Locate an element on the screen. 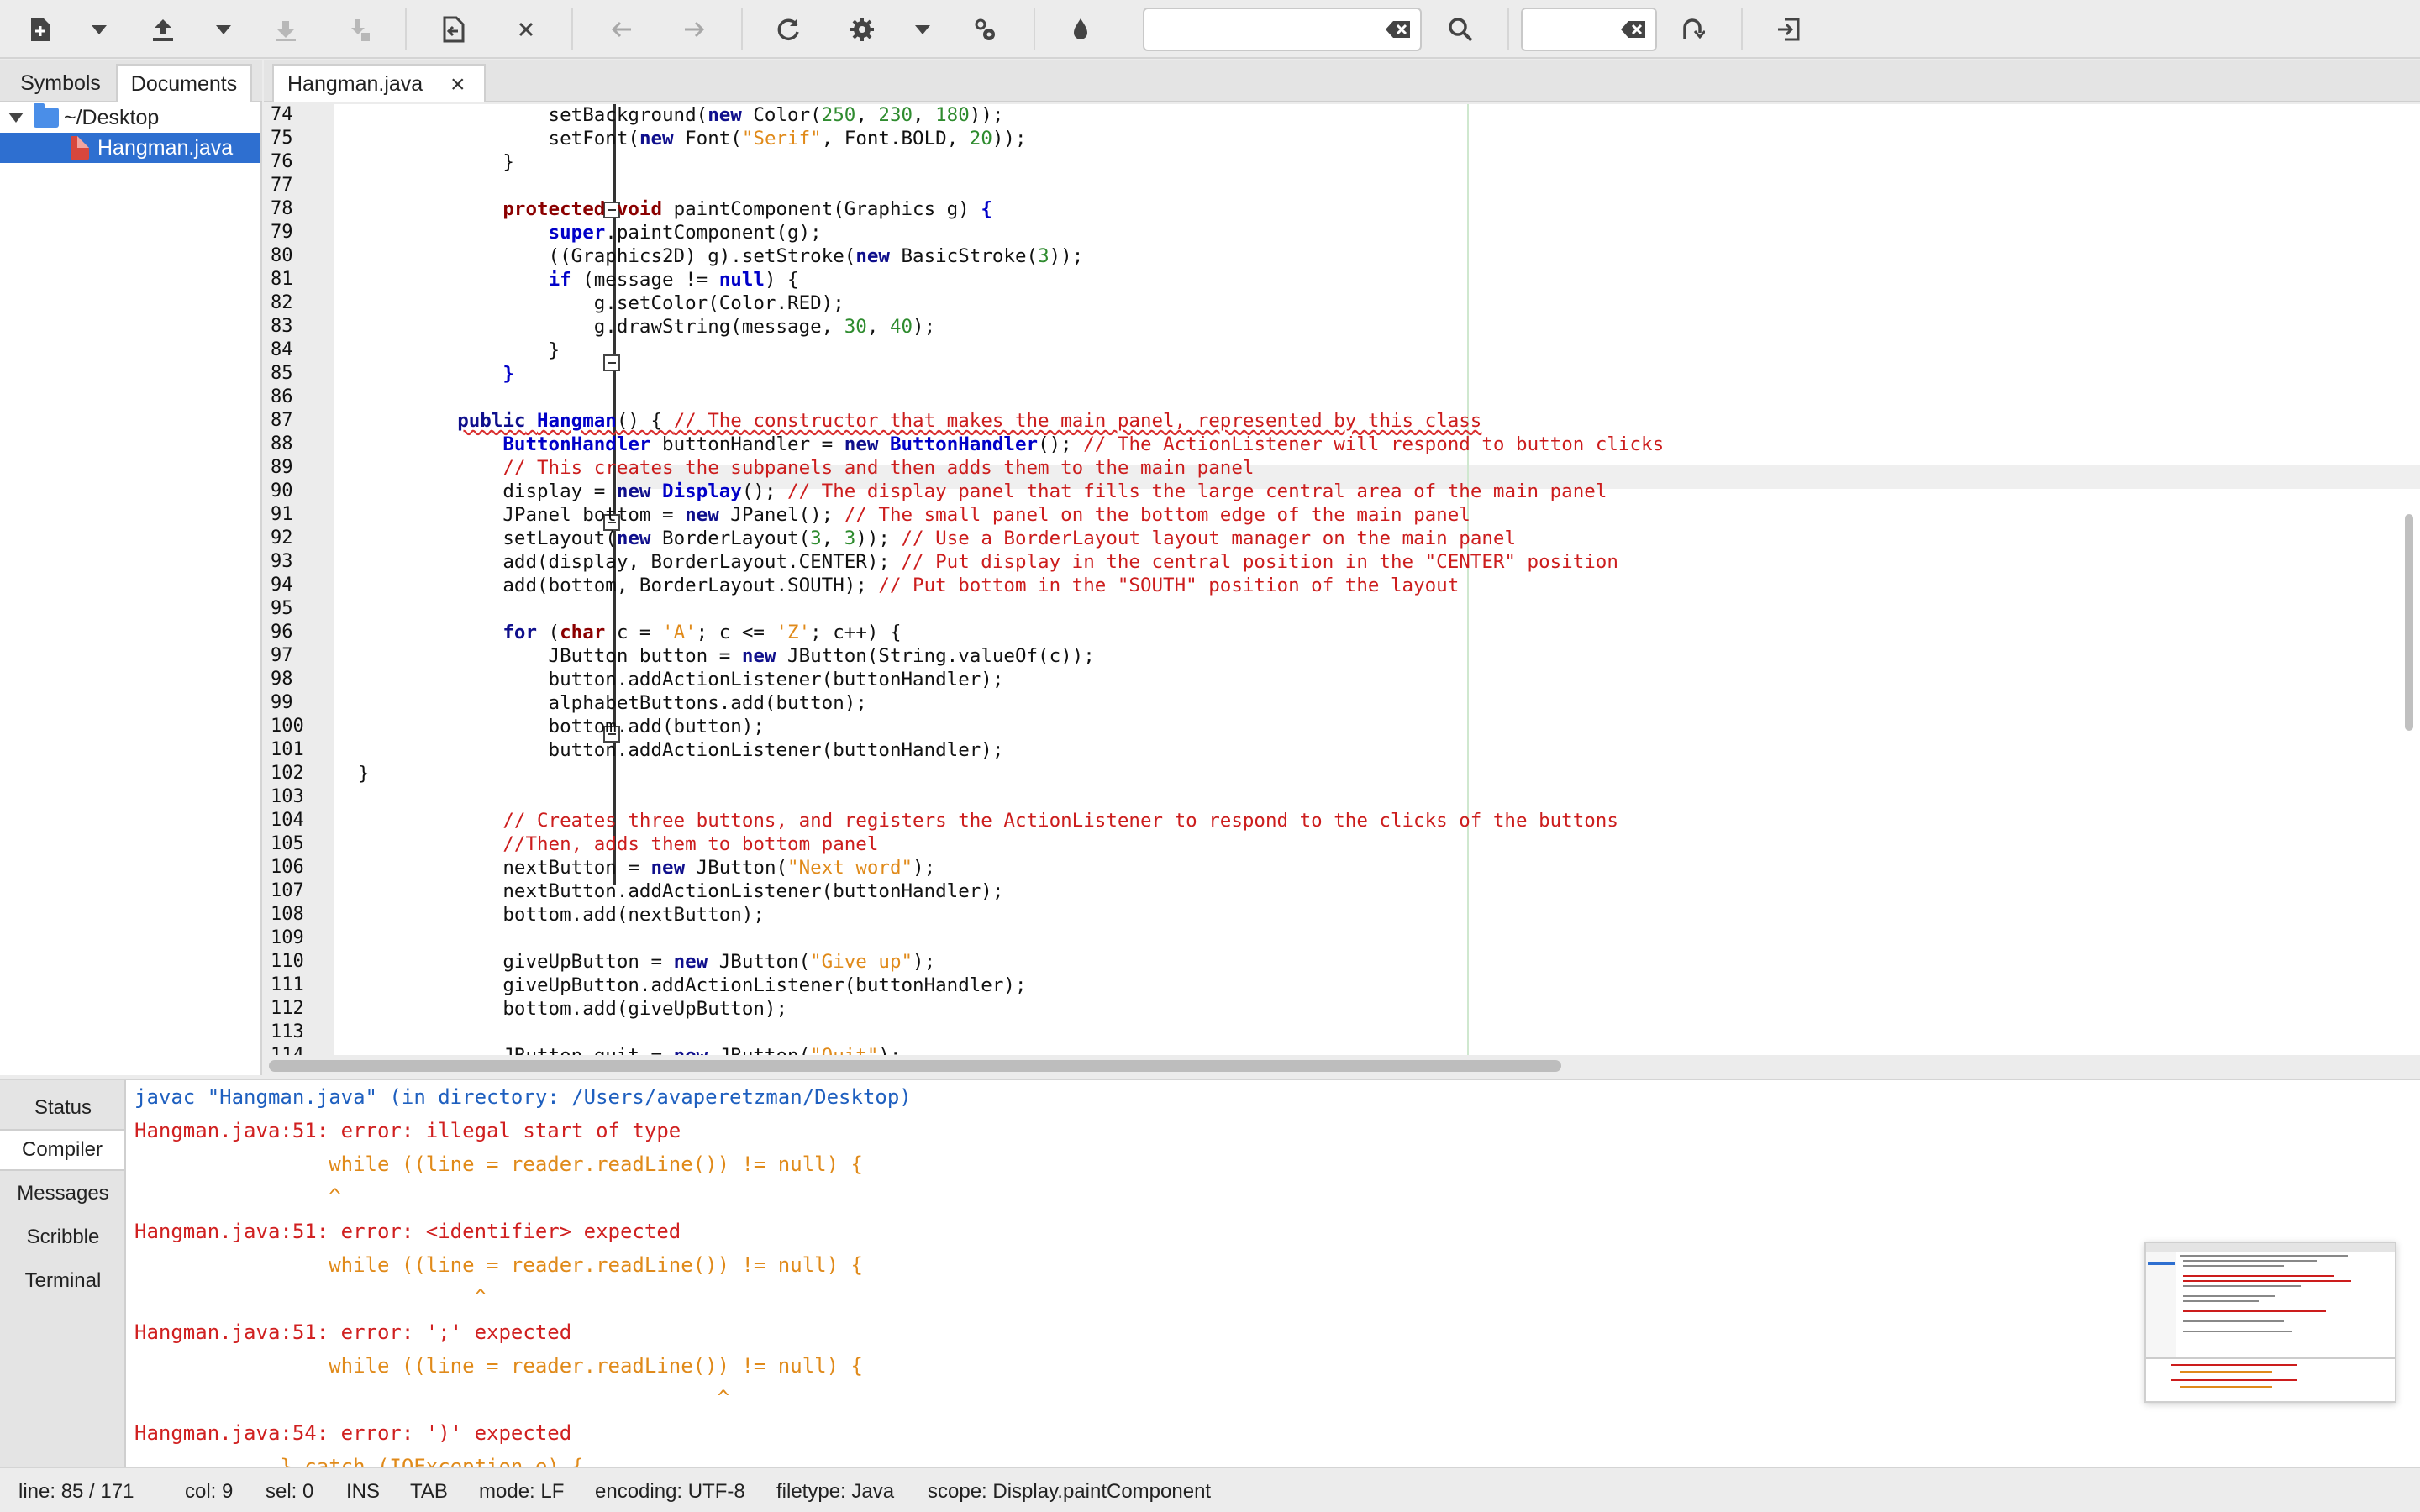 The image size is (2420, 1512). close-icon is located at coordinates (526, 29).